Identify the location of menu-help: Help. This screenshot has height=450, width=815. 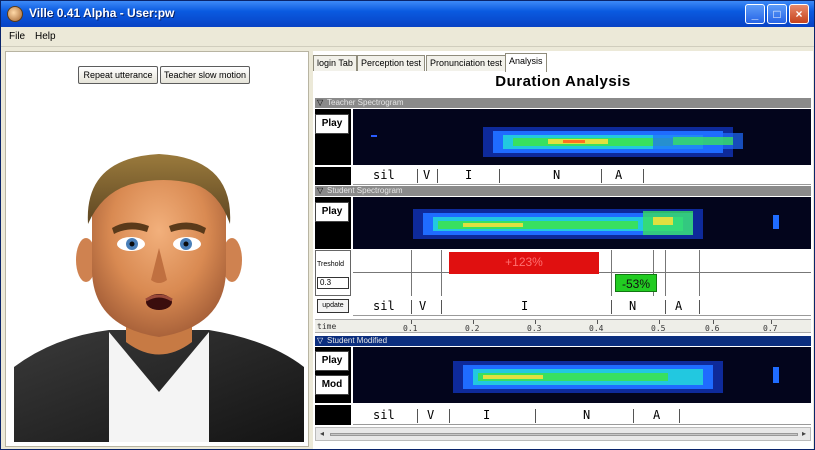
(45, 36).